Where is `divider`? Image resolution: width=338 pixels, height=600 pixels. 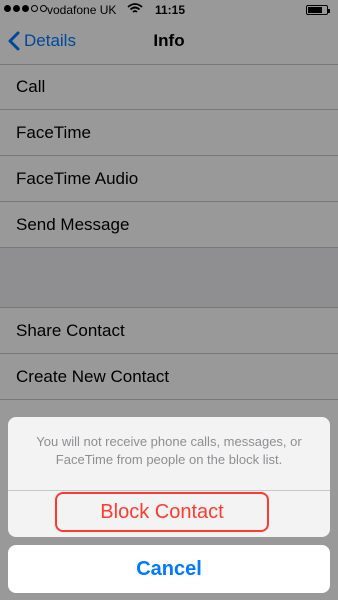
divider is located at coordinates (169, 490).